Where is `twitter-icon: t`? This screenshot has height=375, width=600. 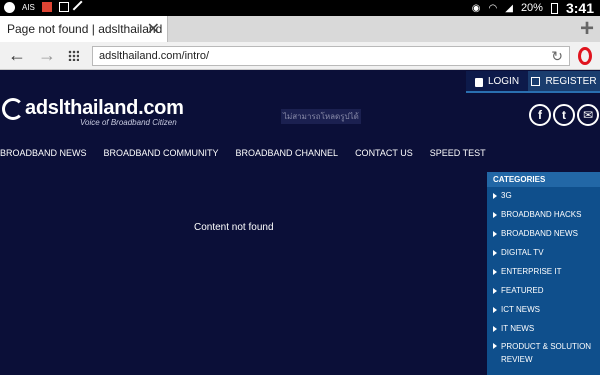 twitter-icon: t is located at coordinates (564, 115).